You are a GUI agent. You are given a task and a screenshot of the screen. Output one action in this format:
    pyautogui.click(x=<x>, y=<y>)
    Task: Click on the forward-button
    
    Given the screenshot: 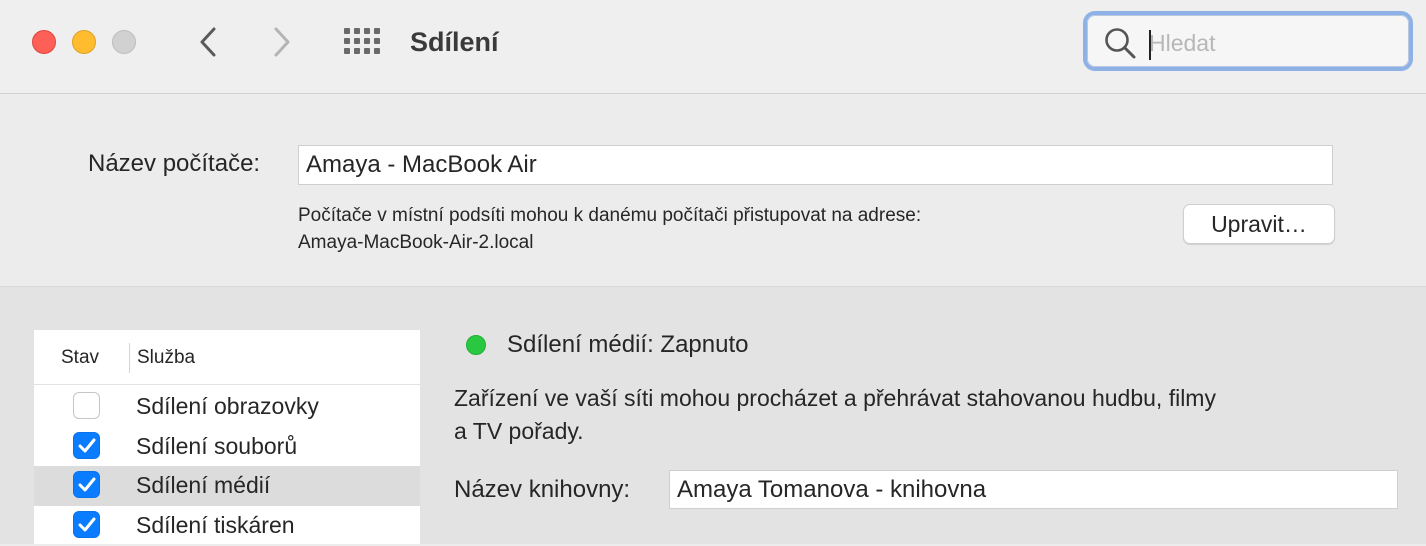 What is the action you would take?
    pyautogui.click(x=282, y=42)
    